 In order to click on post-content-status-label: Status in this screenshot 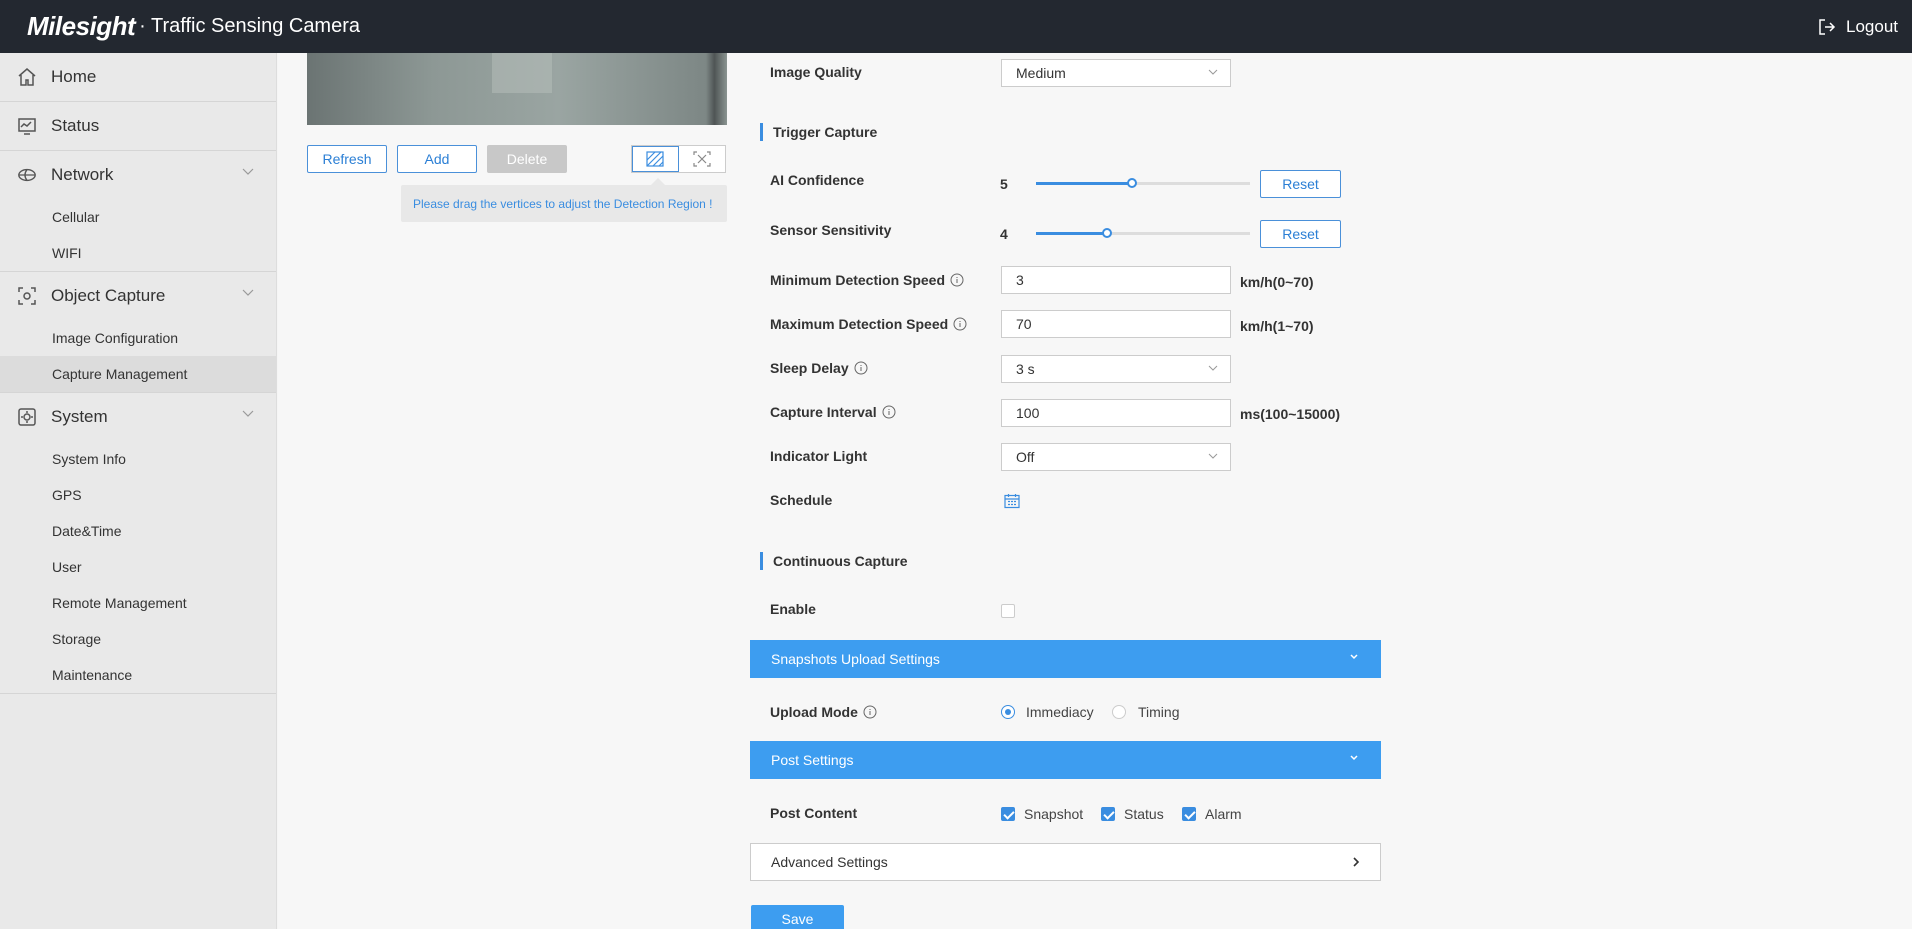, I will do `click(1144, 814)`.